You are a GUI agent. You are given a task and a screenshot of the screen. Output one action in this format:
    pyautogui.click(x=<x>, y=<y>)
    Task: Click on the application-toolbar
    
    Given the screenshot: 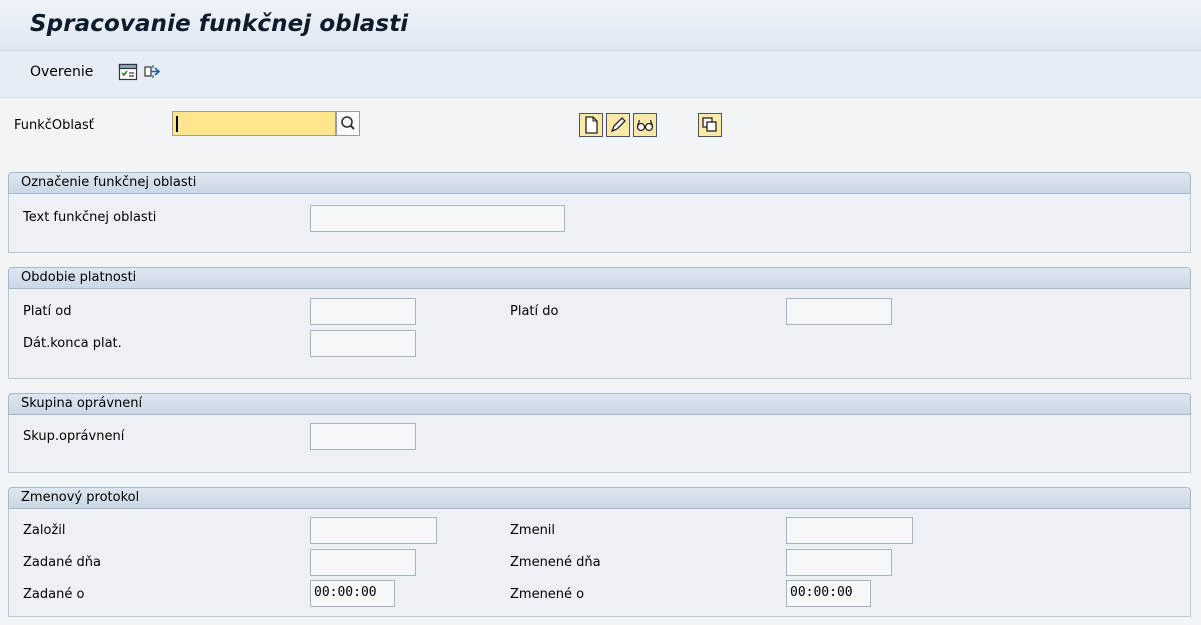 What is the action you would take?
    pyautogui.click(x=600, y=74)
    